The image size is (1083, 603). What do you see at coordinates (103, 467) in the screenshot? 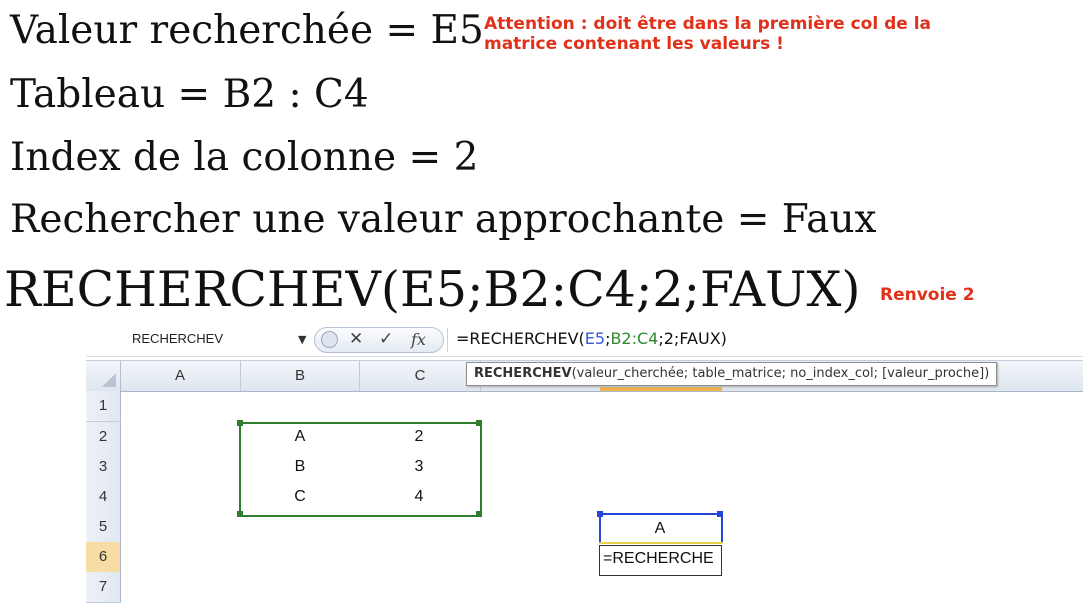
I see `row-header-3: 3` at bounding box center [103, 467].